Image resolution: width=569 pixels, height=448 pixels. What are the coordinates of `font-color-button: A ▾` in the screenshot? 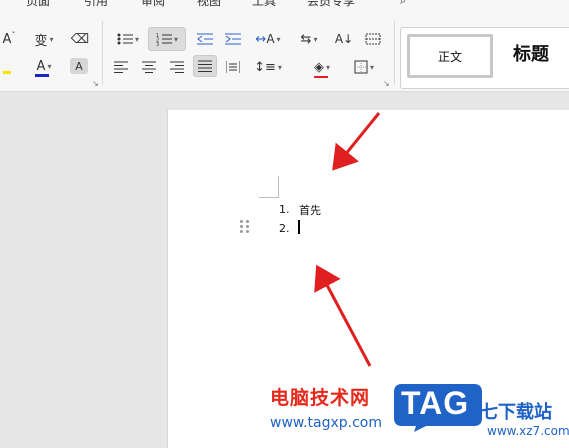 It's located at (44, 66).